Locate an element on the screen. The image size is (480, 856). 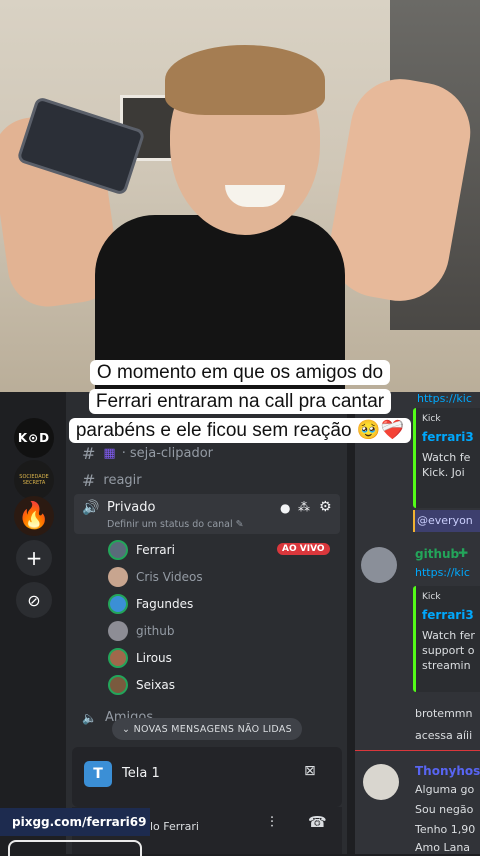
new-messages-pill: ⌄ NOVAS MENSAGENS NÃO LIDAS is located at coordinates (207, 729).